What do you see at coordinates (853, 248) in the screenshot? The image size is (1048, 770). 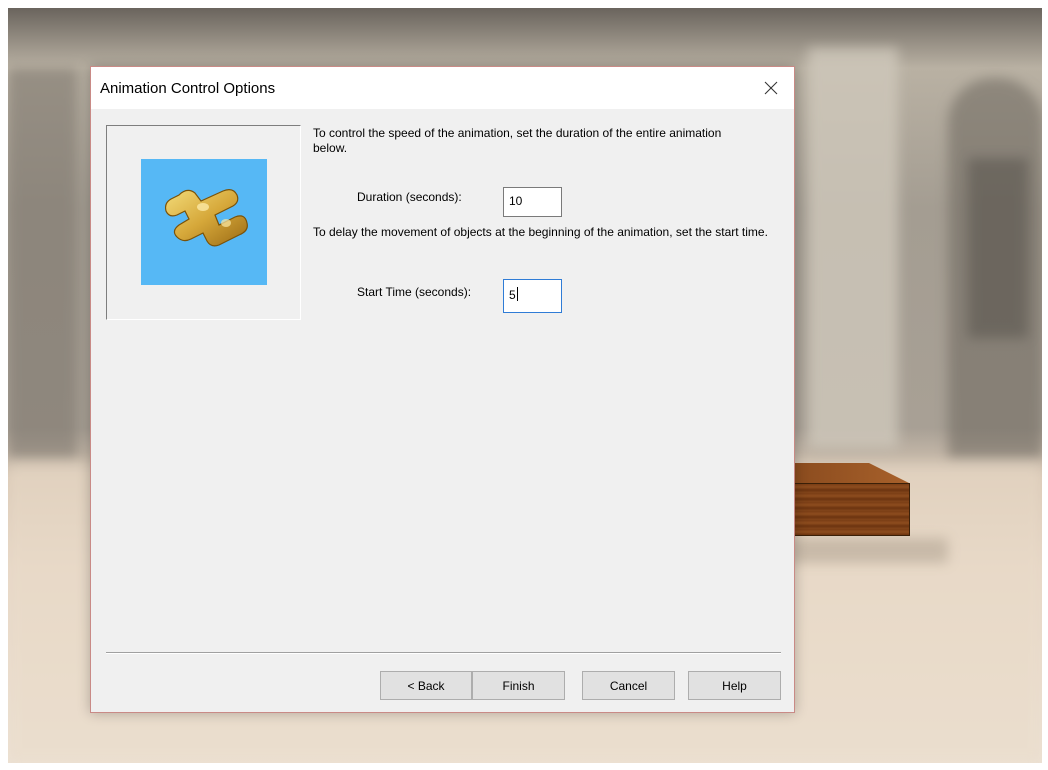 I see `background-column` at bounding box center [853, 248].